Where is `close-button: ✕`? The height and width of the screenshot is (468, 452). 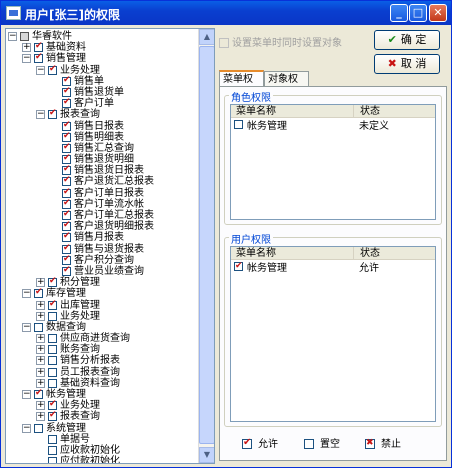
close-button: ✕ is located at coordinates (438, 13).